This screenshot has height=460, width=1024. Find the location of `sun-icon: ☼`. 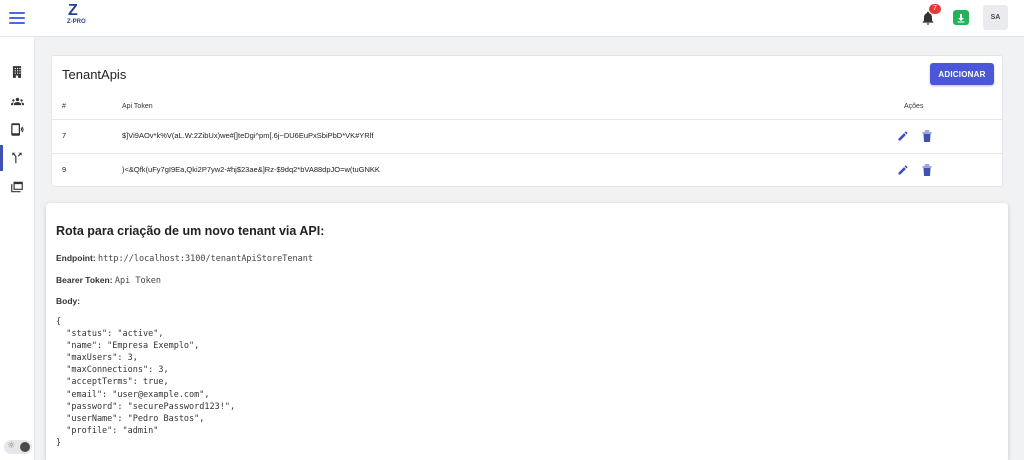

sun-icon: ☼ is located at coordinates (11, 446).